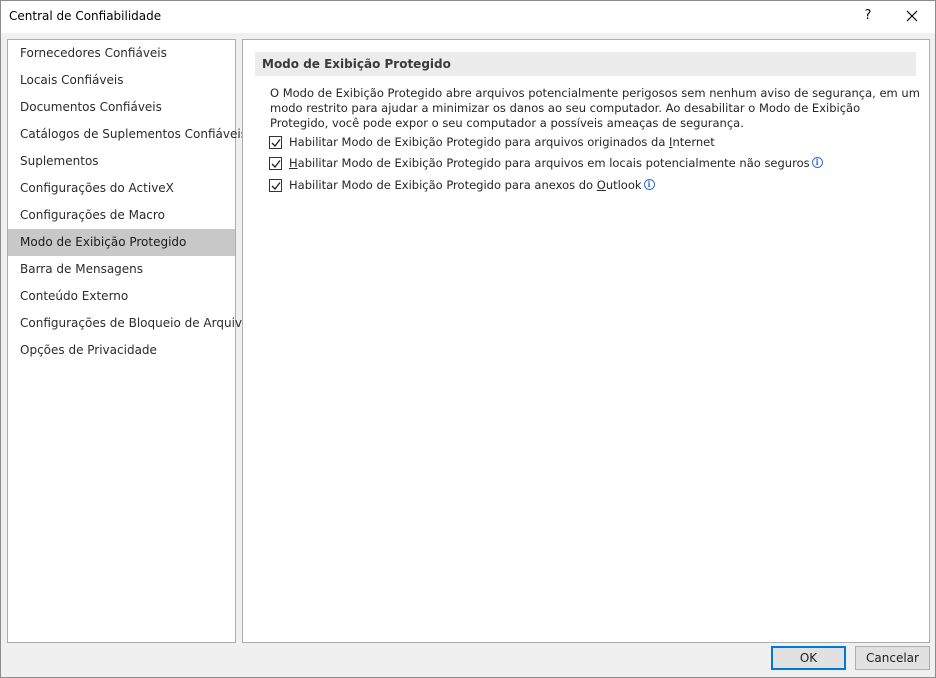  I want to click on sidebar-item-catalogos-suplementos: Catálogos de Suplementos Confiáveis, so click(127, 134).